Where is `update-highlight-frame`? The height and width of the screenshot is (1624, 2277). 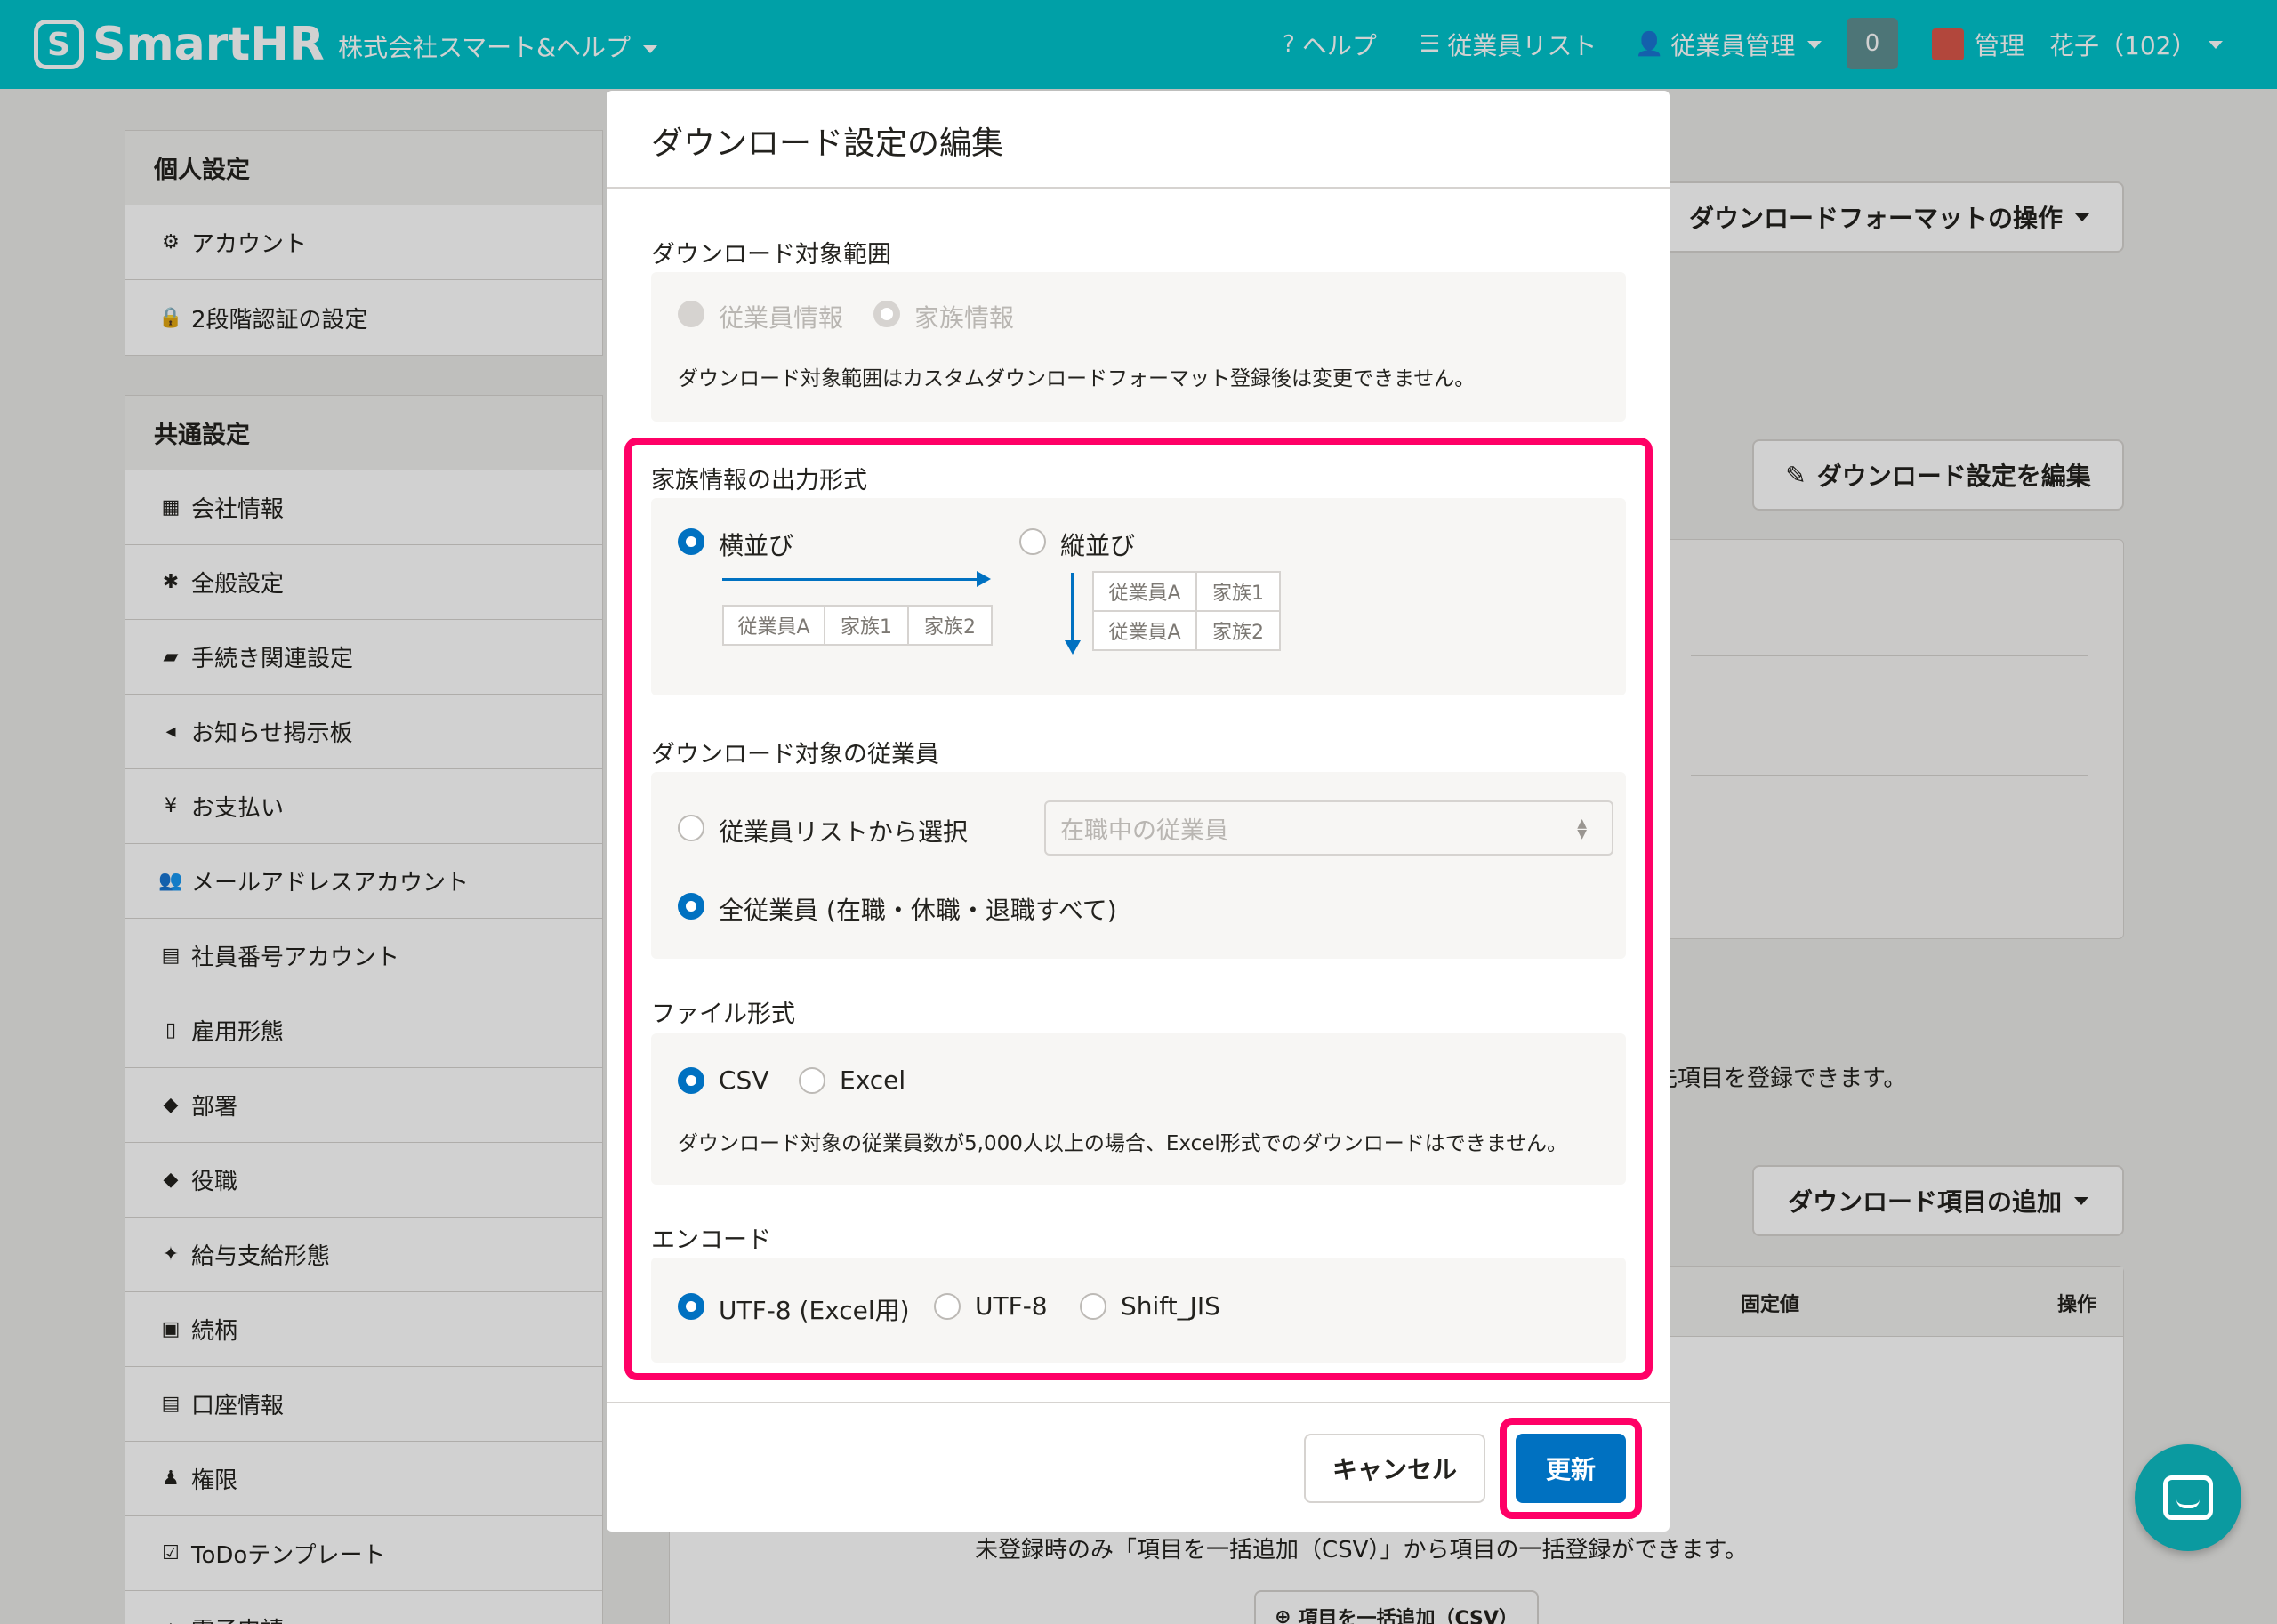
update-highlight-frame is located at coordinates (1571, 1469).